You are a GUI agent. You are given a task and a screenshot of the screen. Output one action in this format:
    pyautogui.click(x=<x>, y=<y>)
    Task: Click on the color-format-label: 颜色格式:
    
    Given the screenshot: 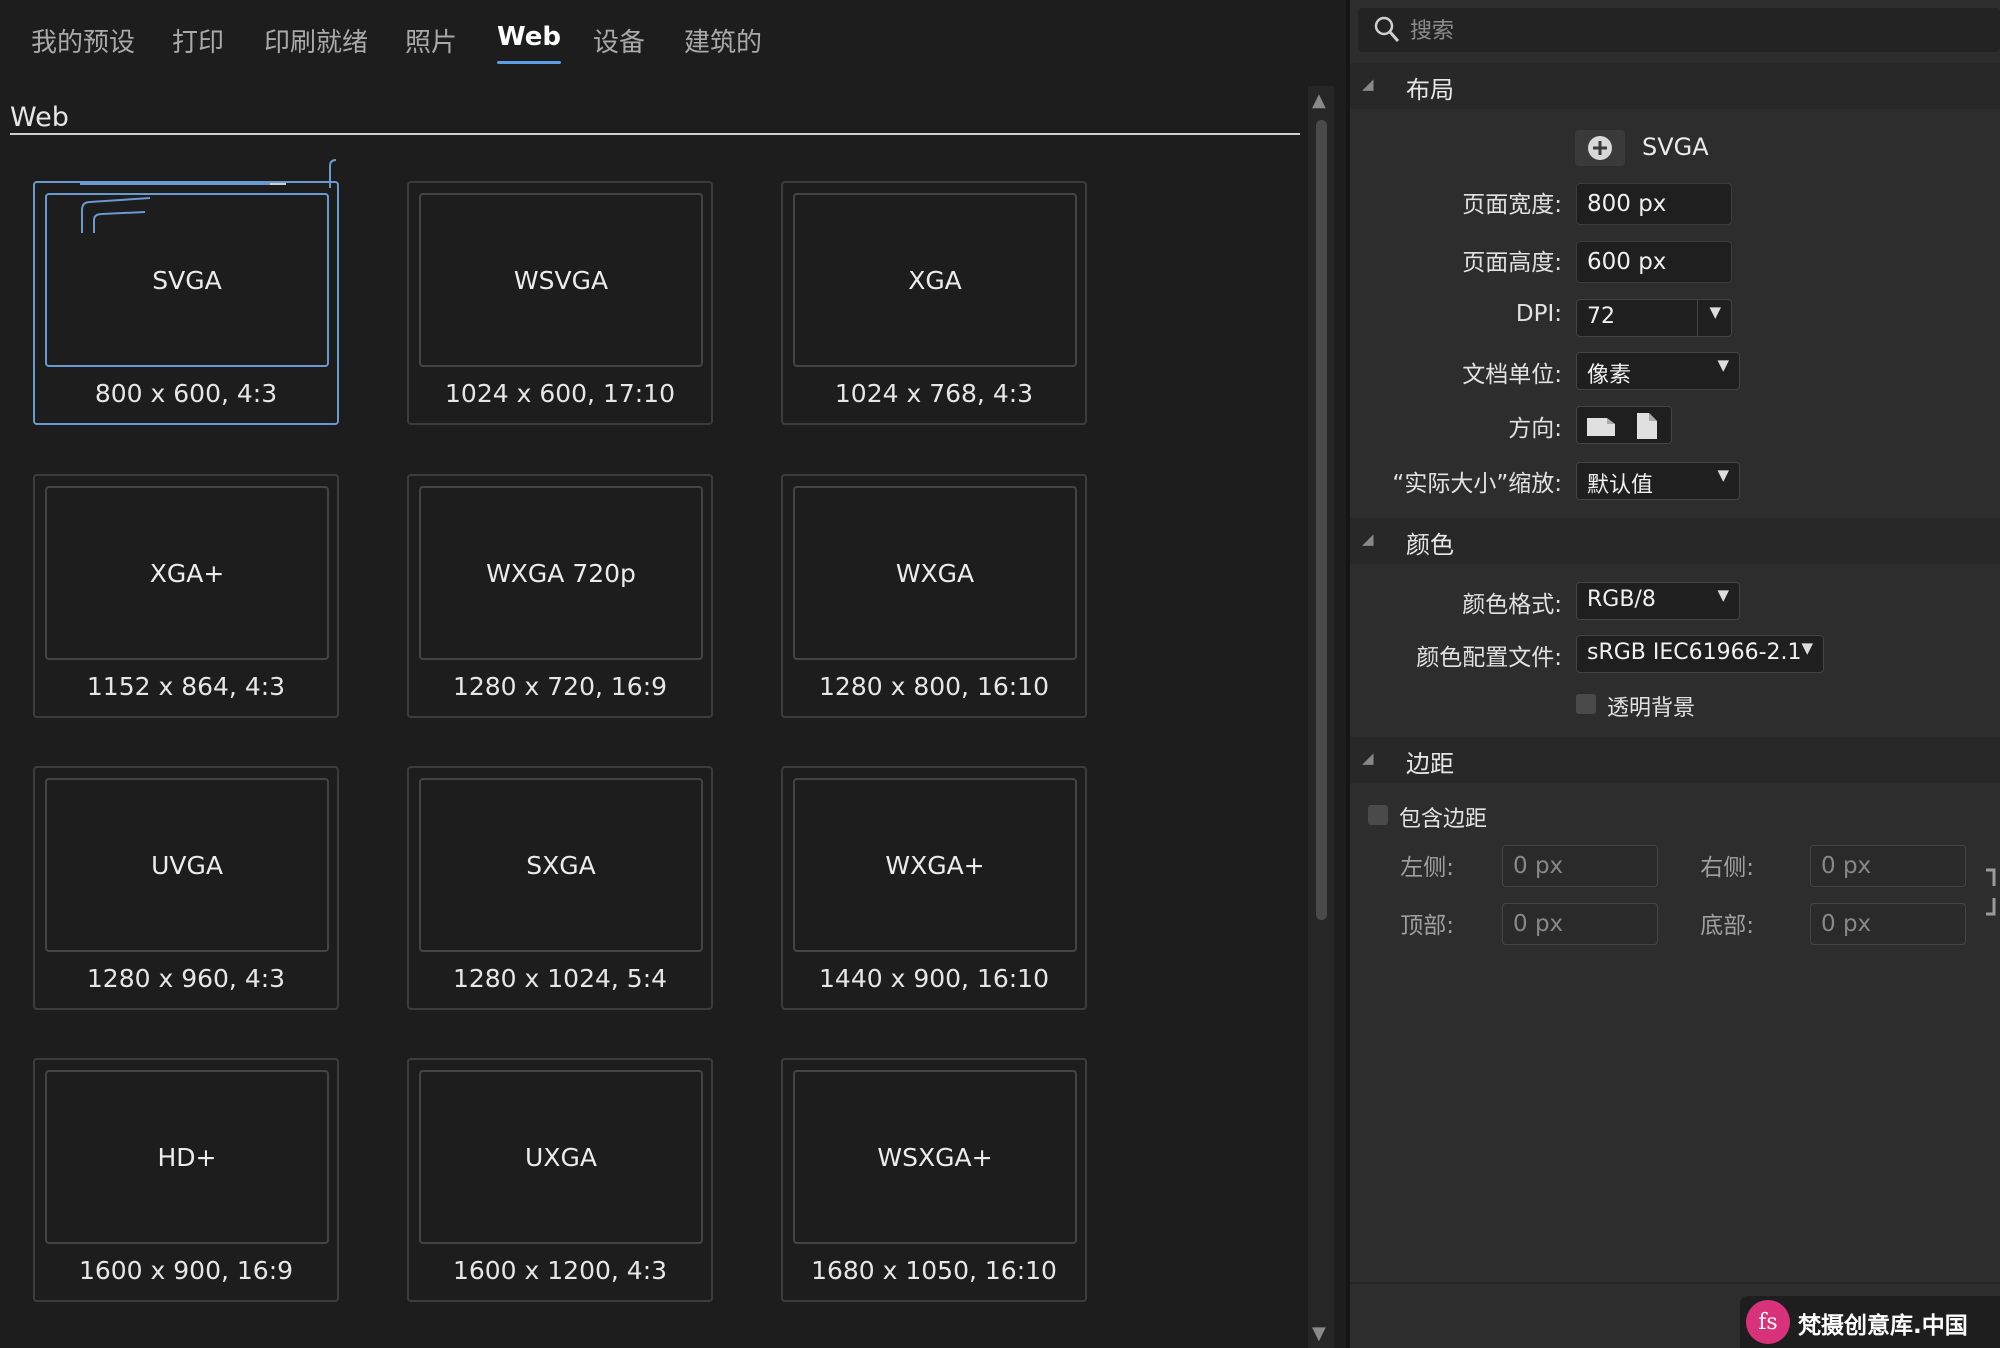 What is the action you would take?
    pyautogui.click(x=1512, y=605)
    